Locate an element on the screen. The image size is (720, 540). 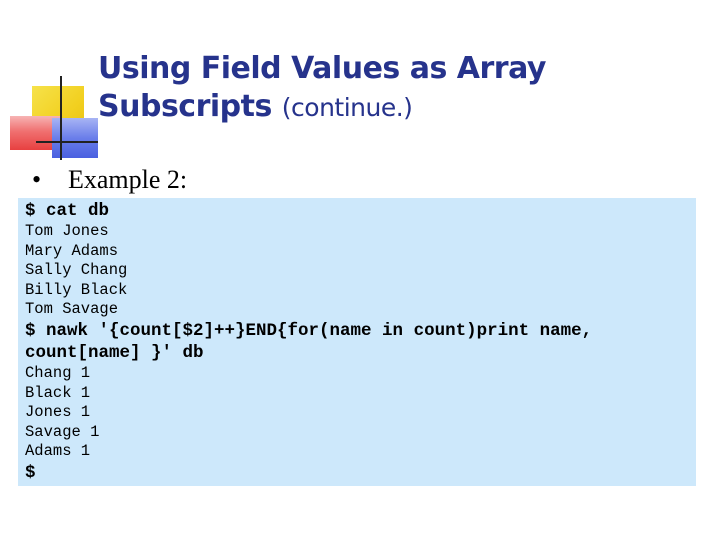
output-line: Billy Black is located at coordinates (76, 289).